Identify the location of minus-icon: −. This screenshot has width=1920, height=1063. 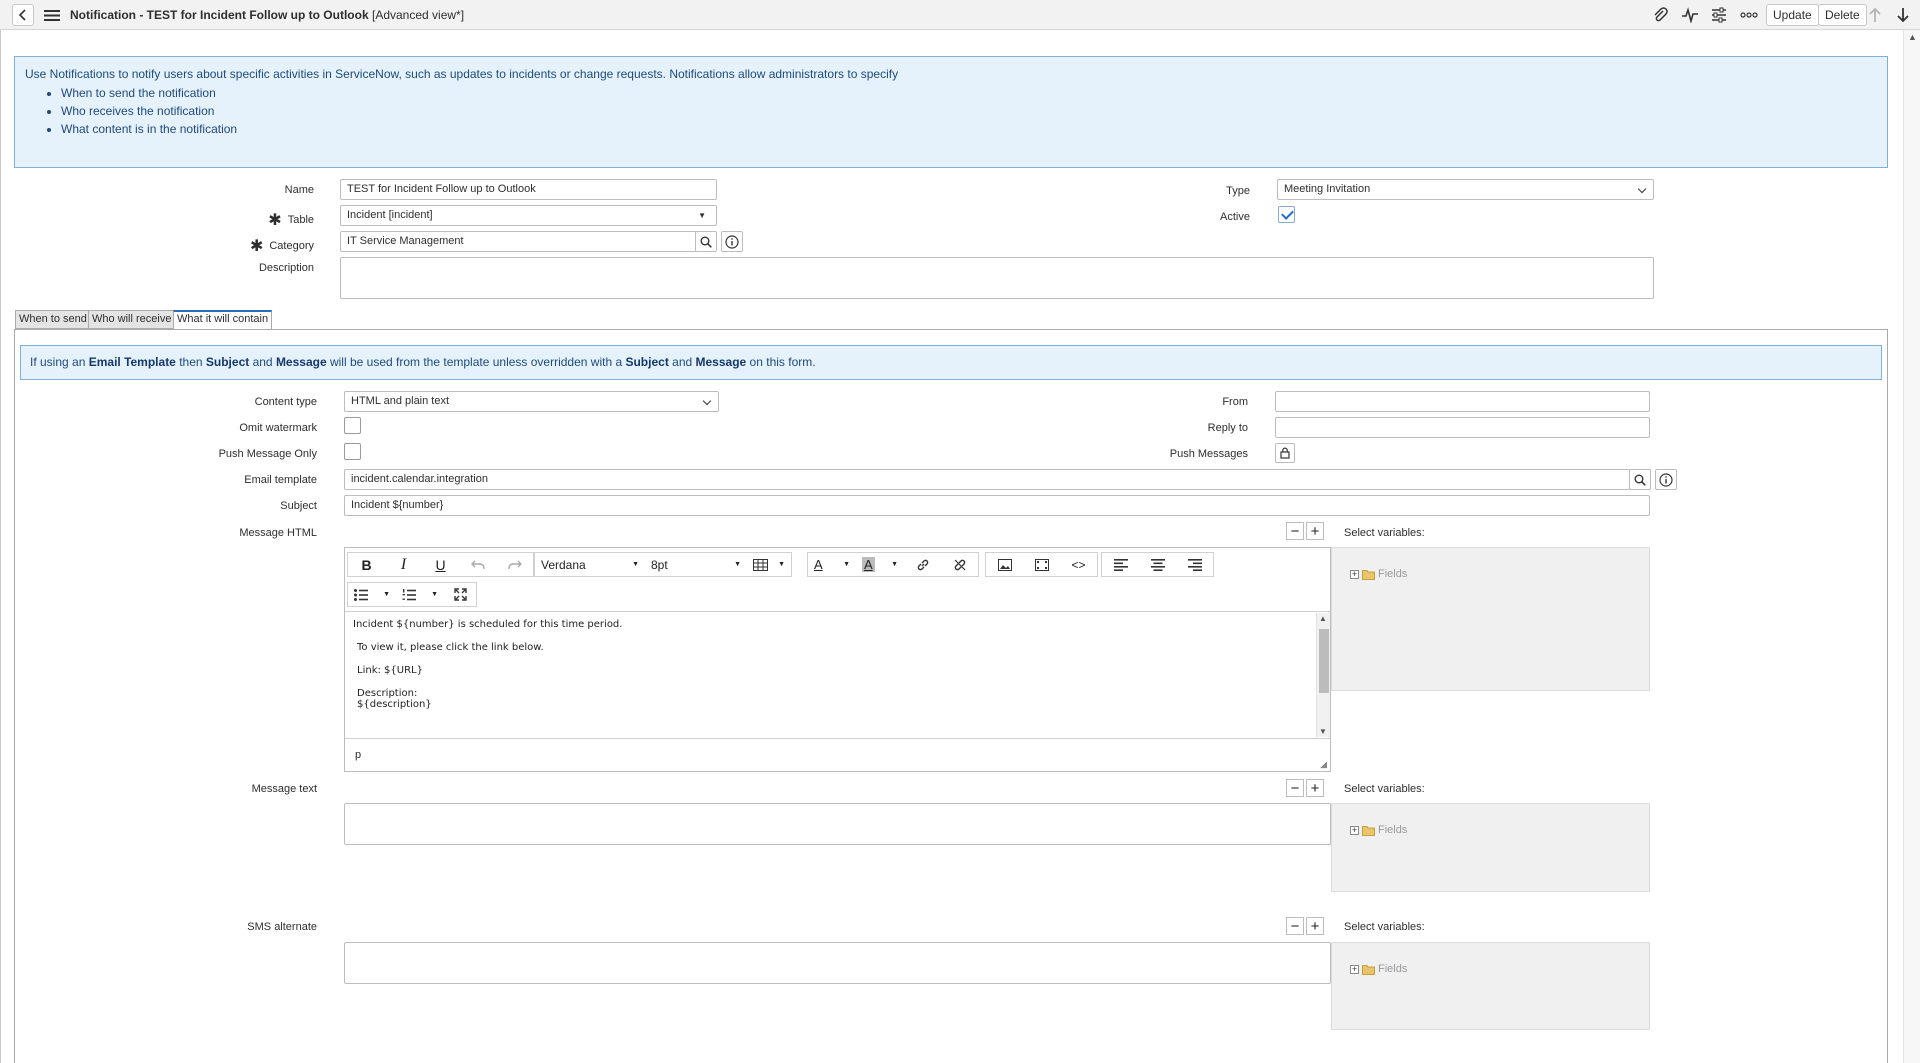
(1295, 926).